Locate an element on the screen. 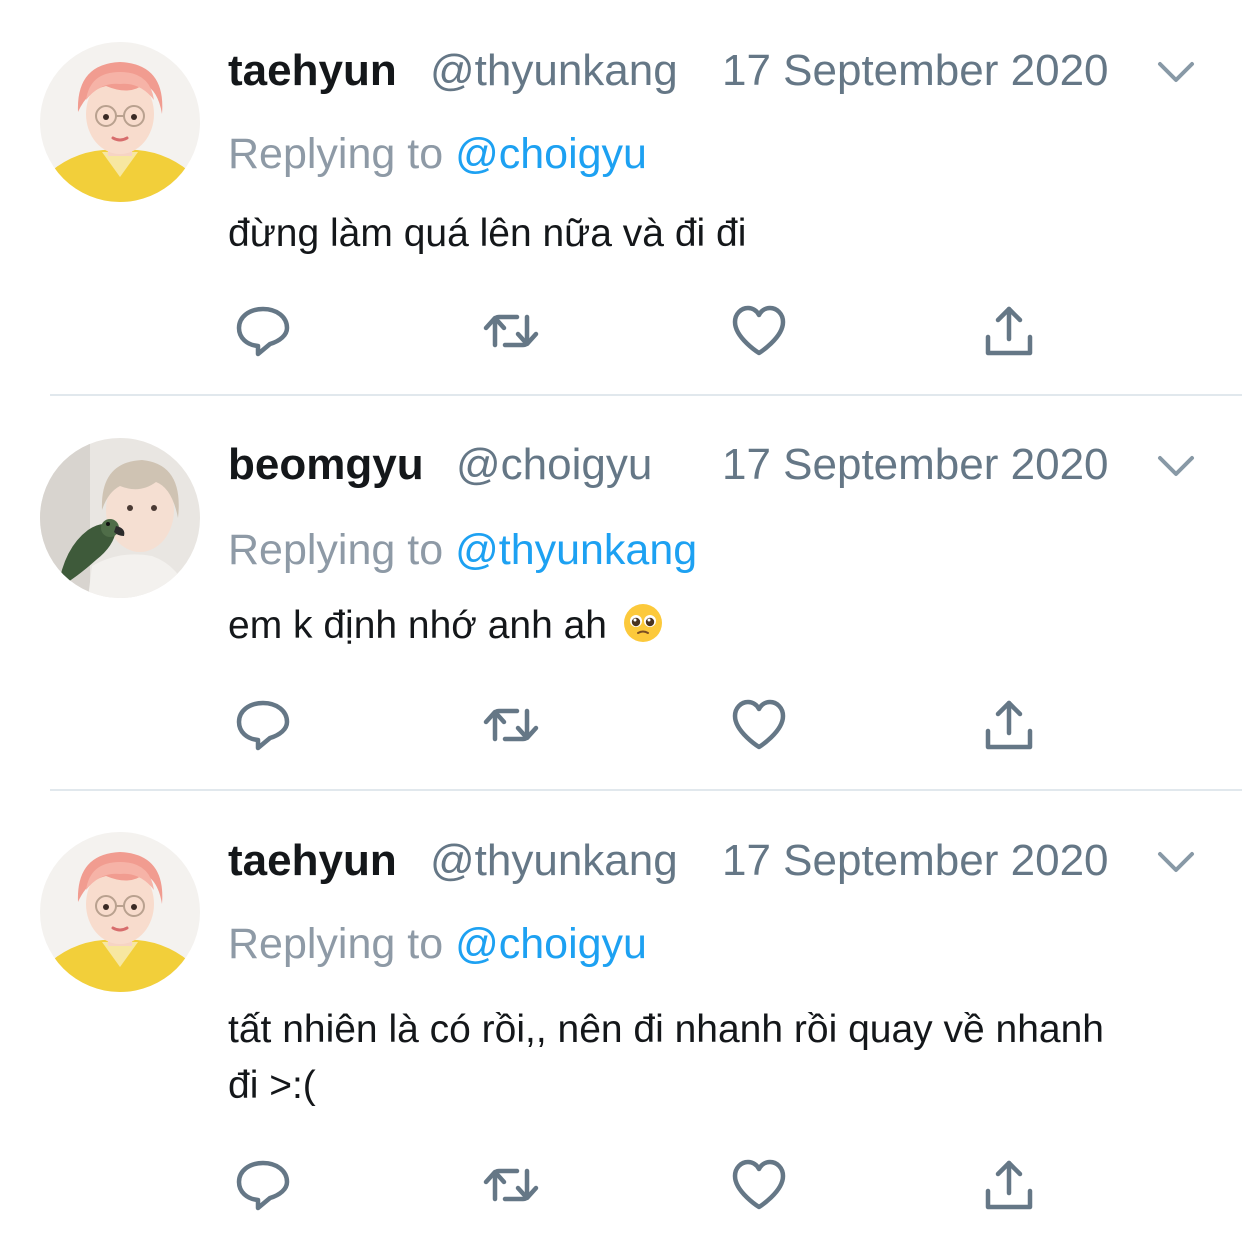  tweet-header: beomgyu @choigyu 17 September 2020 is located at coordinates (723, 465).